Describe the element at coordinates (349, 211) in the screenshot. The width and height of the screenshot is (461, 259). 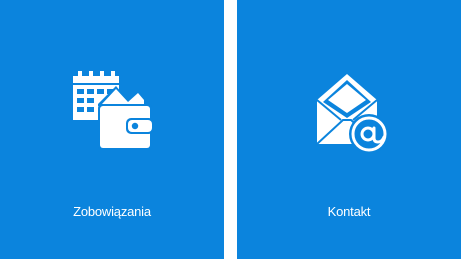
I see `tile-label-kontakt: Kontakt` at that location.